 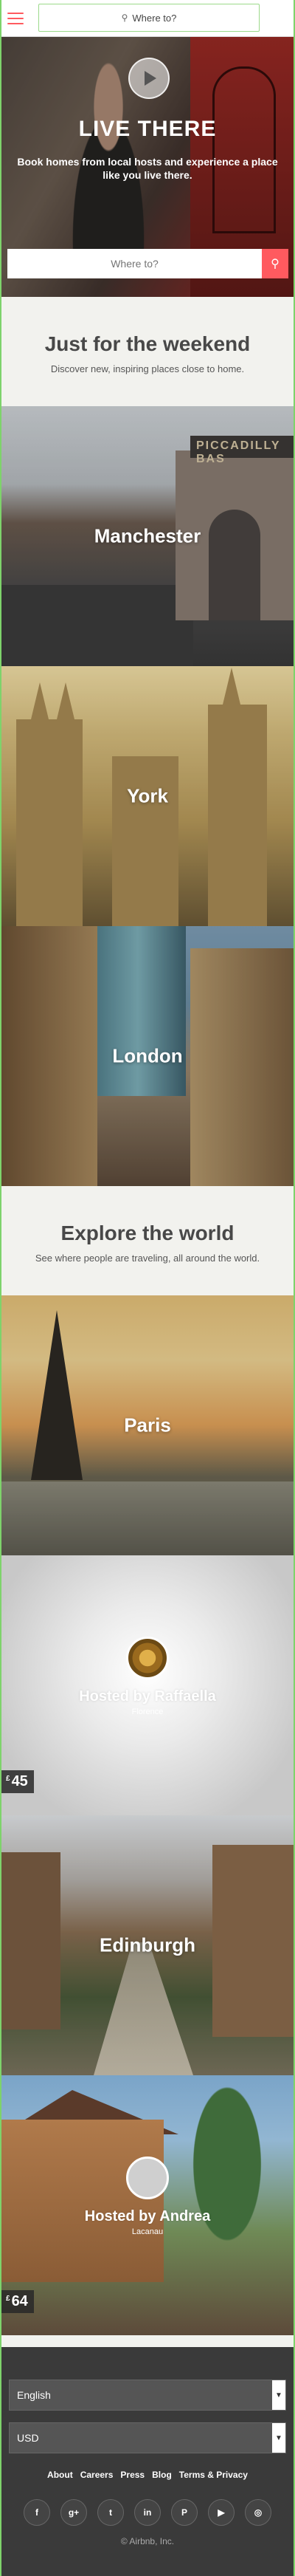 I want to click on twitter-icon: t, so click(x=111, y=2512).